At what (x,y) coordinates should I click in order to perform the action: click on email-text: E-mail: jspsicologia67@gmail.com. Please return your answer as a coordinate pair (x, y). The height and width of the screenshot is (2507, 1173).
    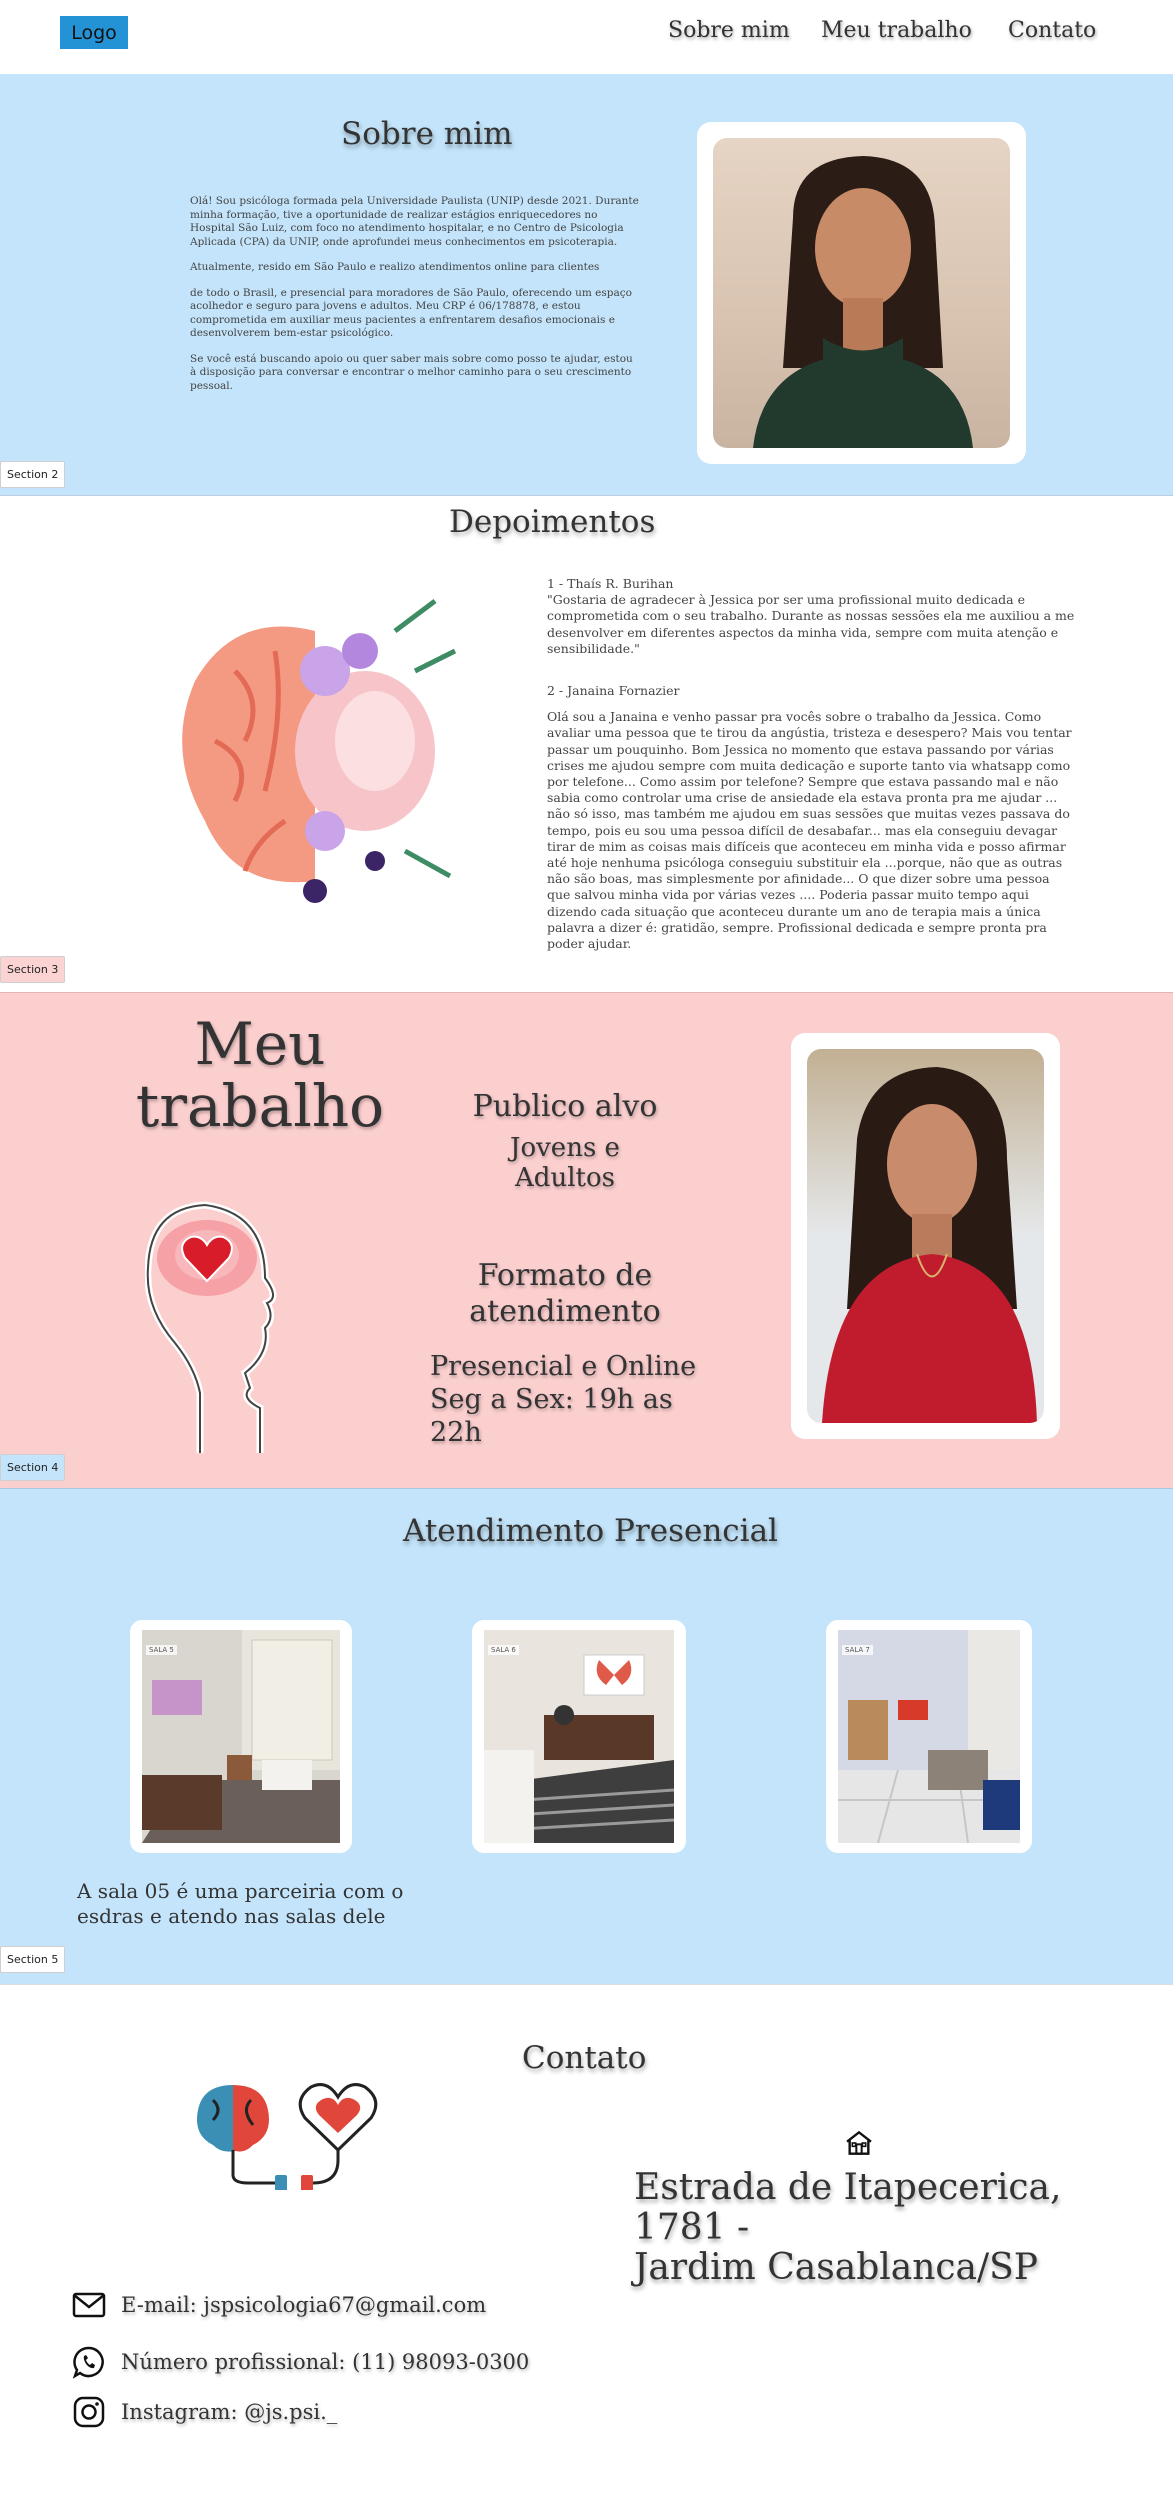
    Looking at the image, I should click on (303, 2305).